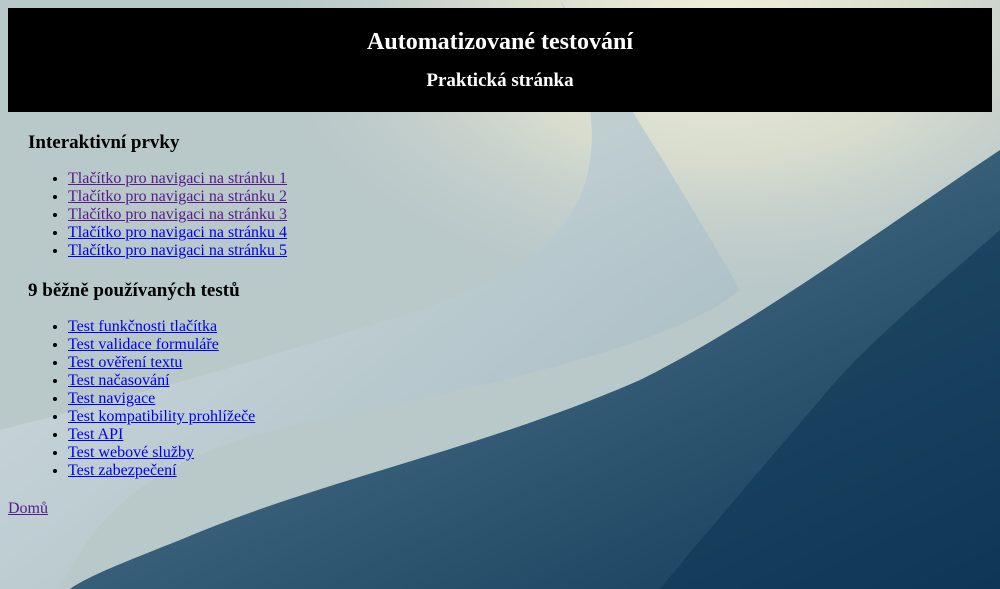 The image size is (1000, 589). I want to click on list-item: Test kompatibility prohlížeče, so click(530, 417).